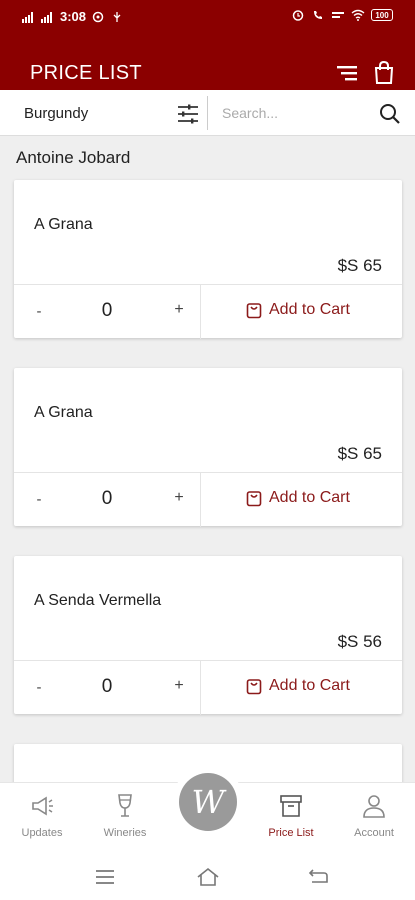  I want to click on nav-wineries: Wineries, so click(125, 816).